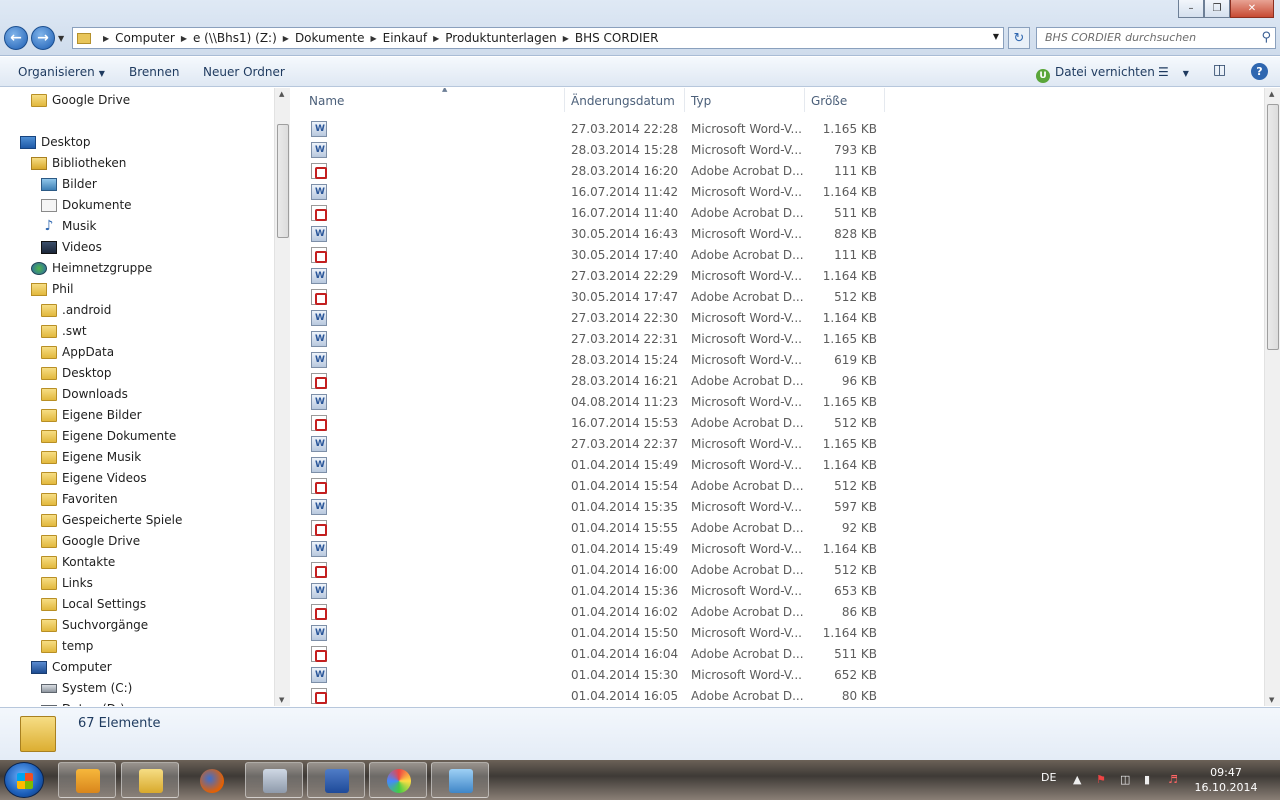  I want to click on organize-button: Organisieren ▼, so click(61, 72).